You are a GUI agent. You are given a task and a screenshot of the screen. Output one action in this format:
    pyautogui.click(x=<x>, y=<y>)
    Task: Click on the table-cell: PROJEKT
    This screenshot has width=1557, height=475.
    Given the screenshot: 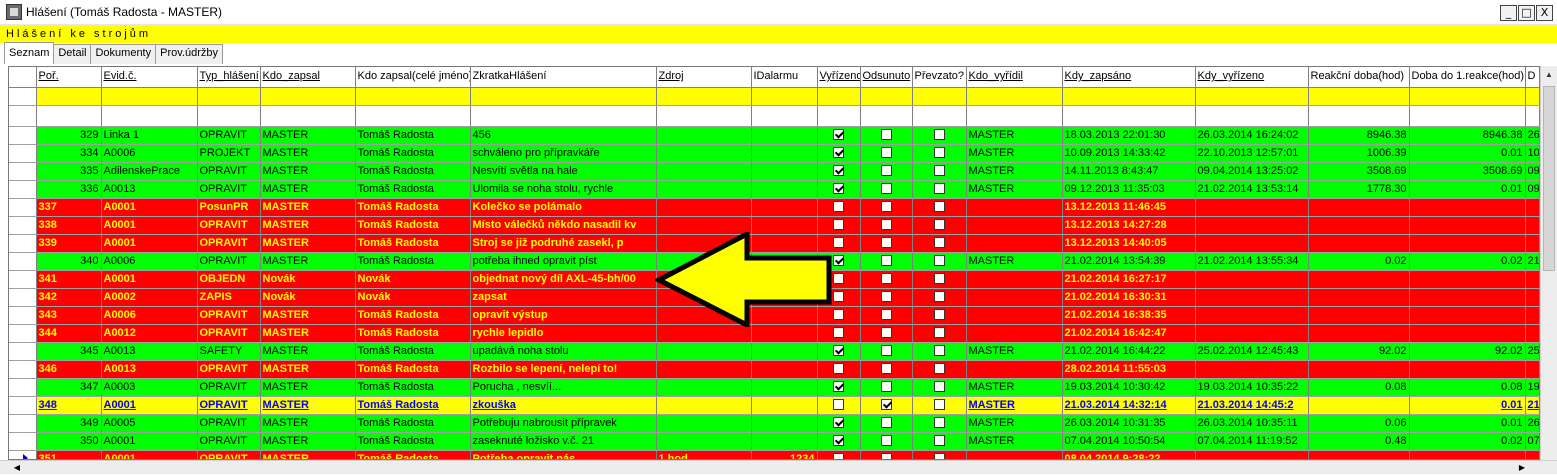 What is the action you would take?
    pyautogui.click(x=229, y=153)
    